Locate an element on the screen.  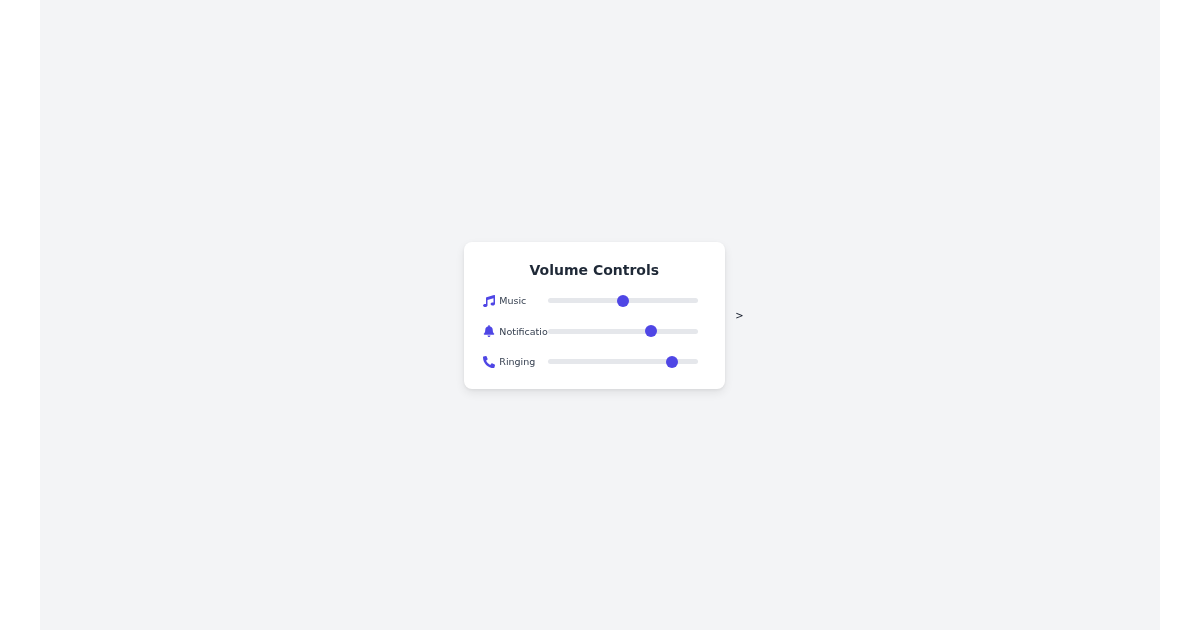
greater-than-sign: > is located at coordinates (739, 315).